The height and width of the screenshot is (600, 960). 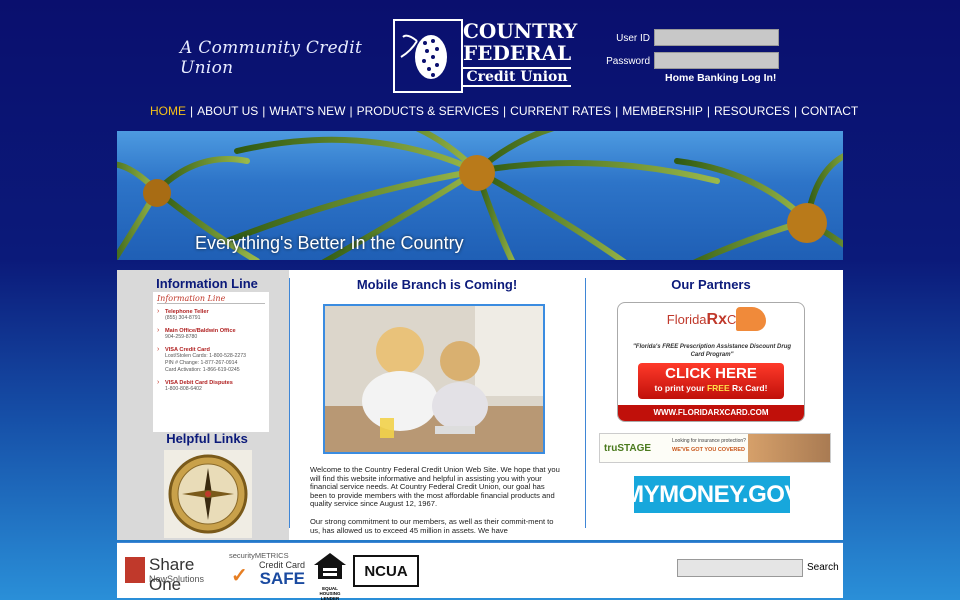 I want to click on mymoney-gov-link: MYMONEY.GOV, so click(x=712, y=494).